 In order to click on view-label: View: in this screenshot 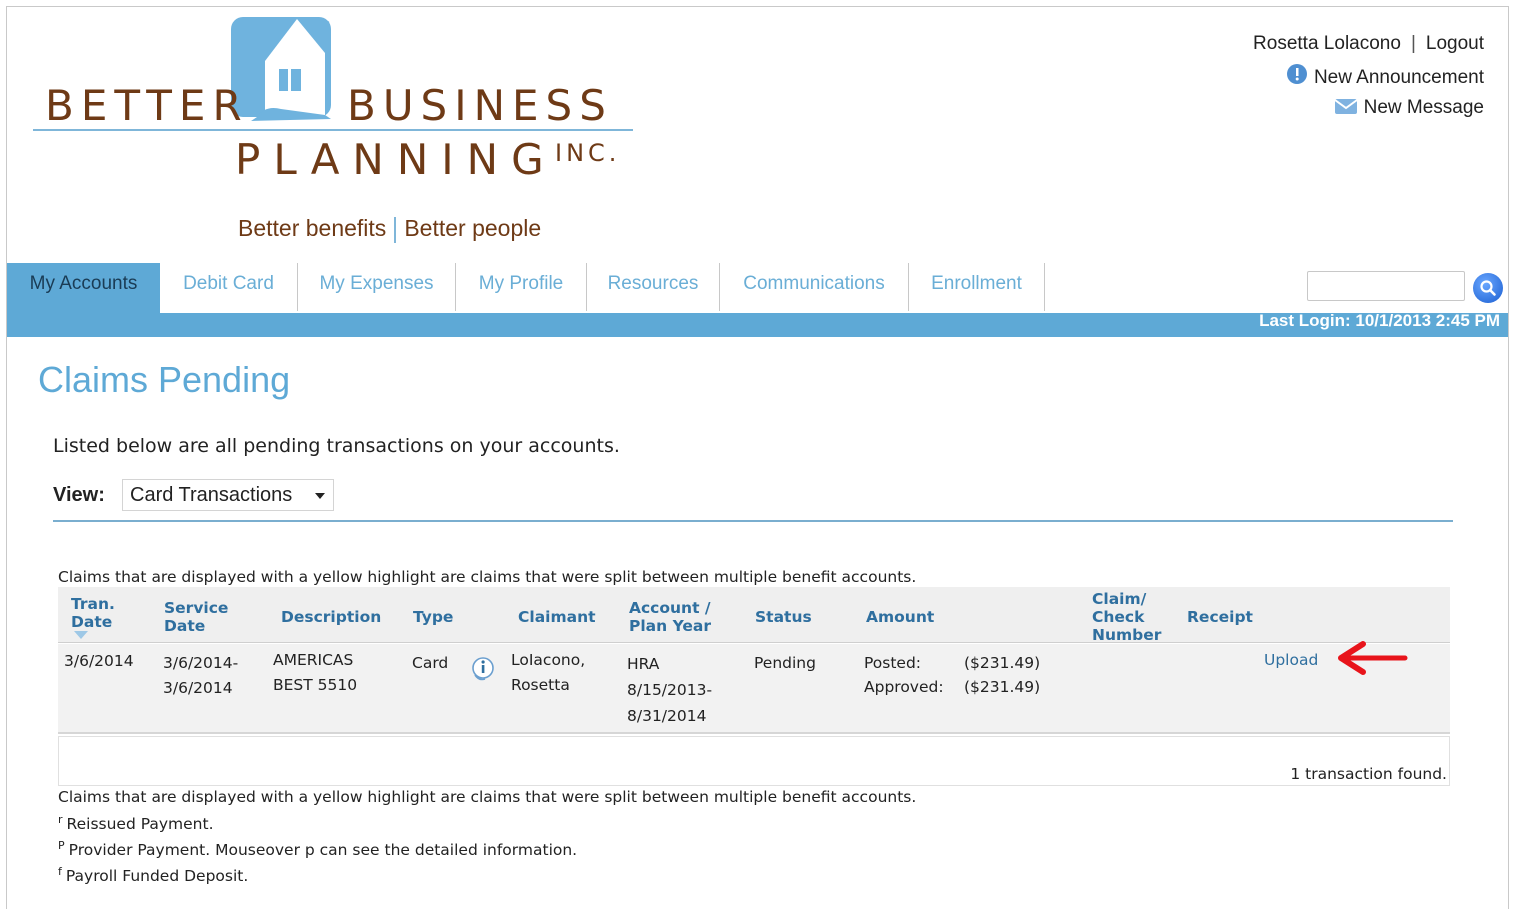, I will do `click(79, 495)`.